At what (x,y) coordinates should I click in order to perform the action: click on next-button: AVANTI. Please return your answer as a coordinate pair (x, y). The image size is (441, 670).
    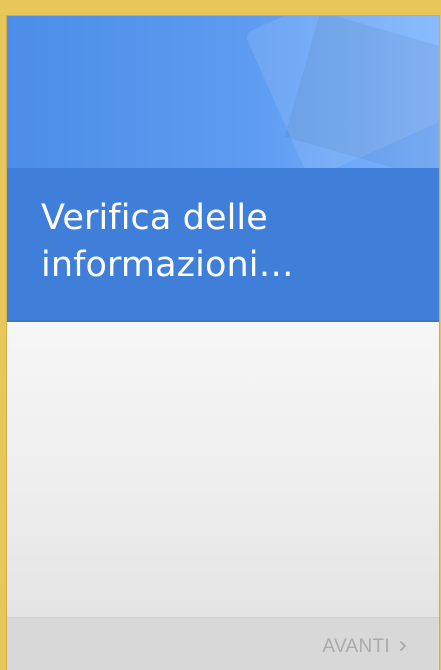
    Looking at the image, I should click on (365, 647).